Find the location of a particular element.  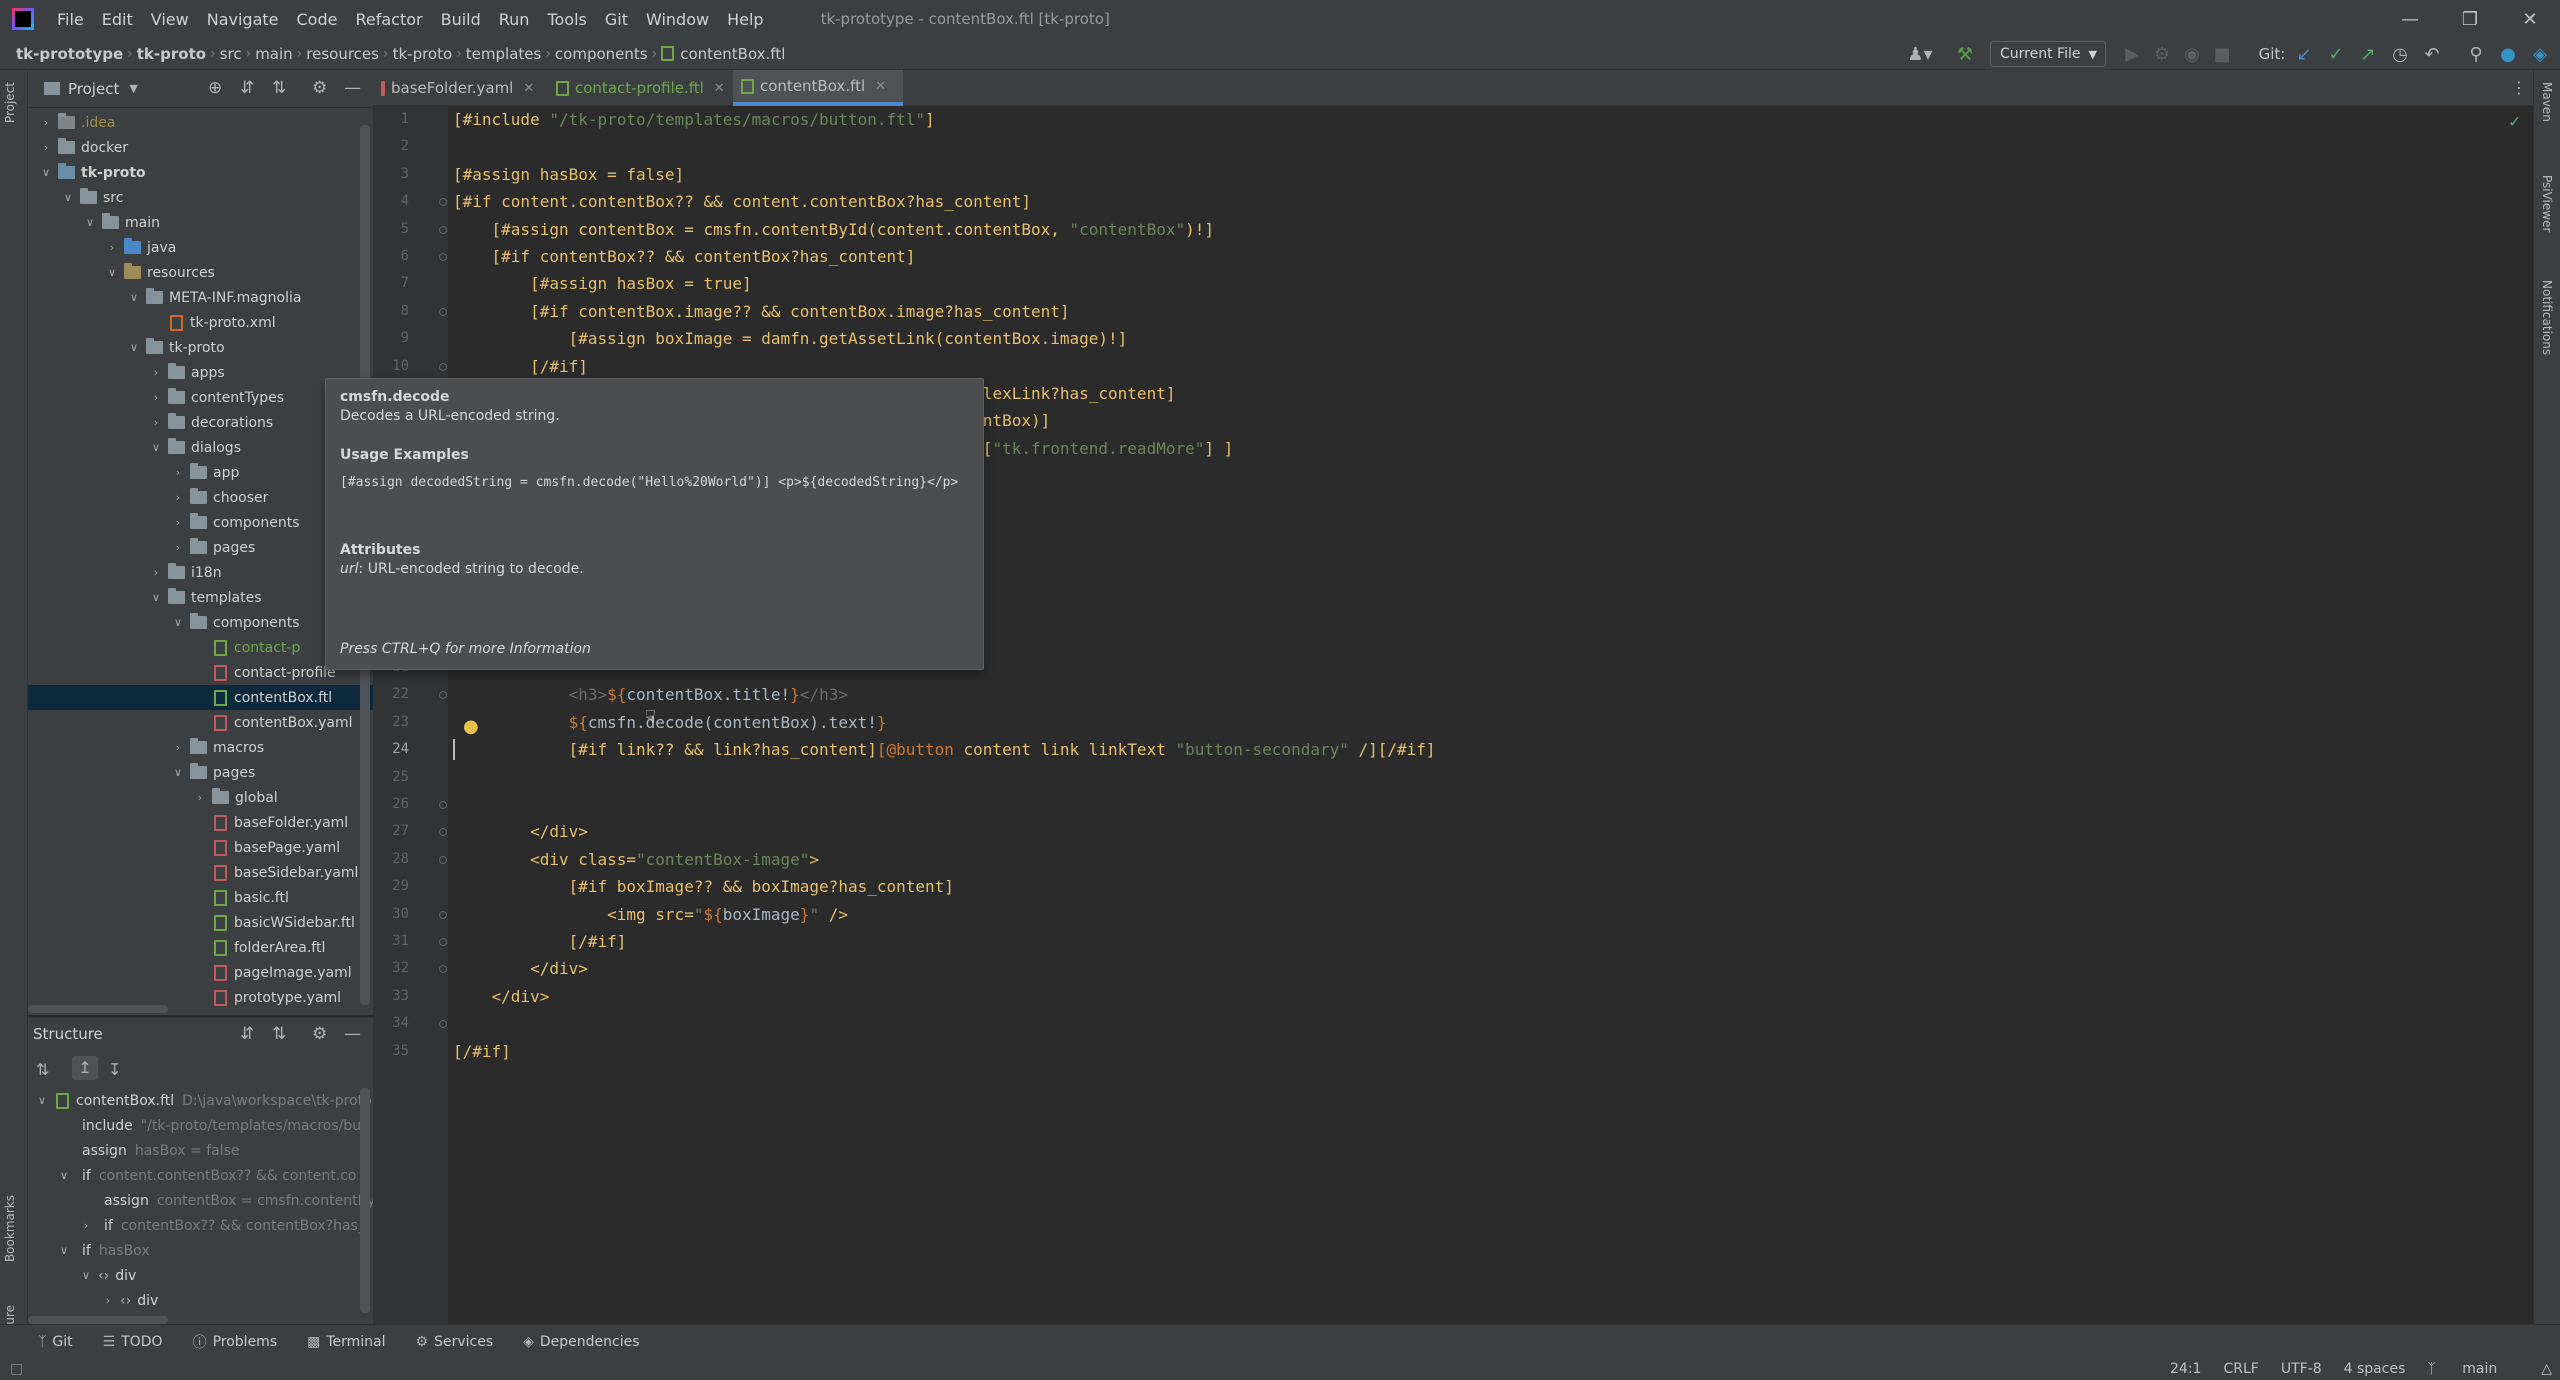

code-line: <img src="${boxImage}" /> is located at coordinates (650, 914).